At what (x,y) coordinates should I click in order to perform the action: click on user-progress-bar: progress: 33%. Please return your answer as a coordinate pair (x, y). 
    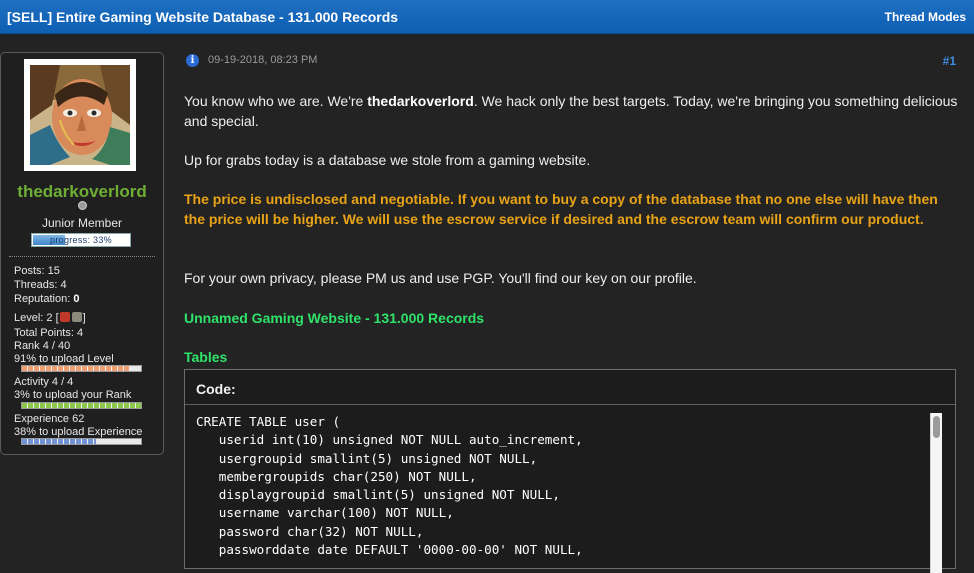
    Looking at the image, I should click on (81, 240).